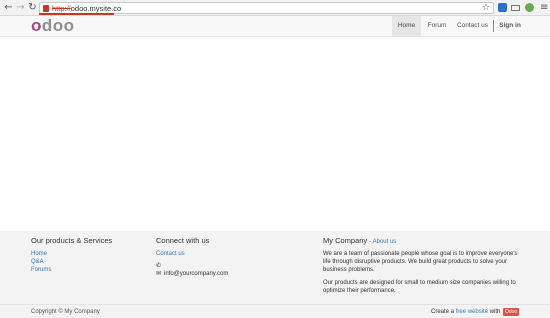 The height and width of the screenshot is (318, 550). I want to click on extension-icon, so click(502, 7).